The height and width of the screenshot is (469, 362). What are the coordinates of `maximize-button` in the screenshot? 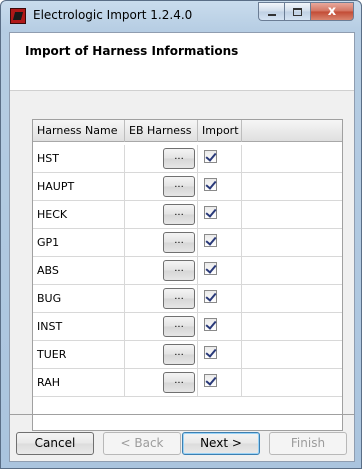 It's located at (297, 11).